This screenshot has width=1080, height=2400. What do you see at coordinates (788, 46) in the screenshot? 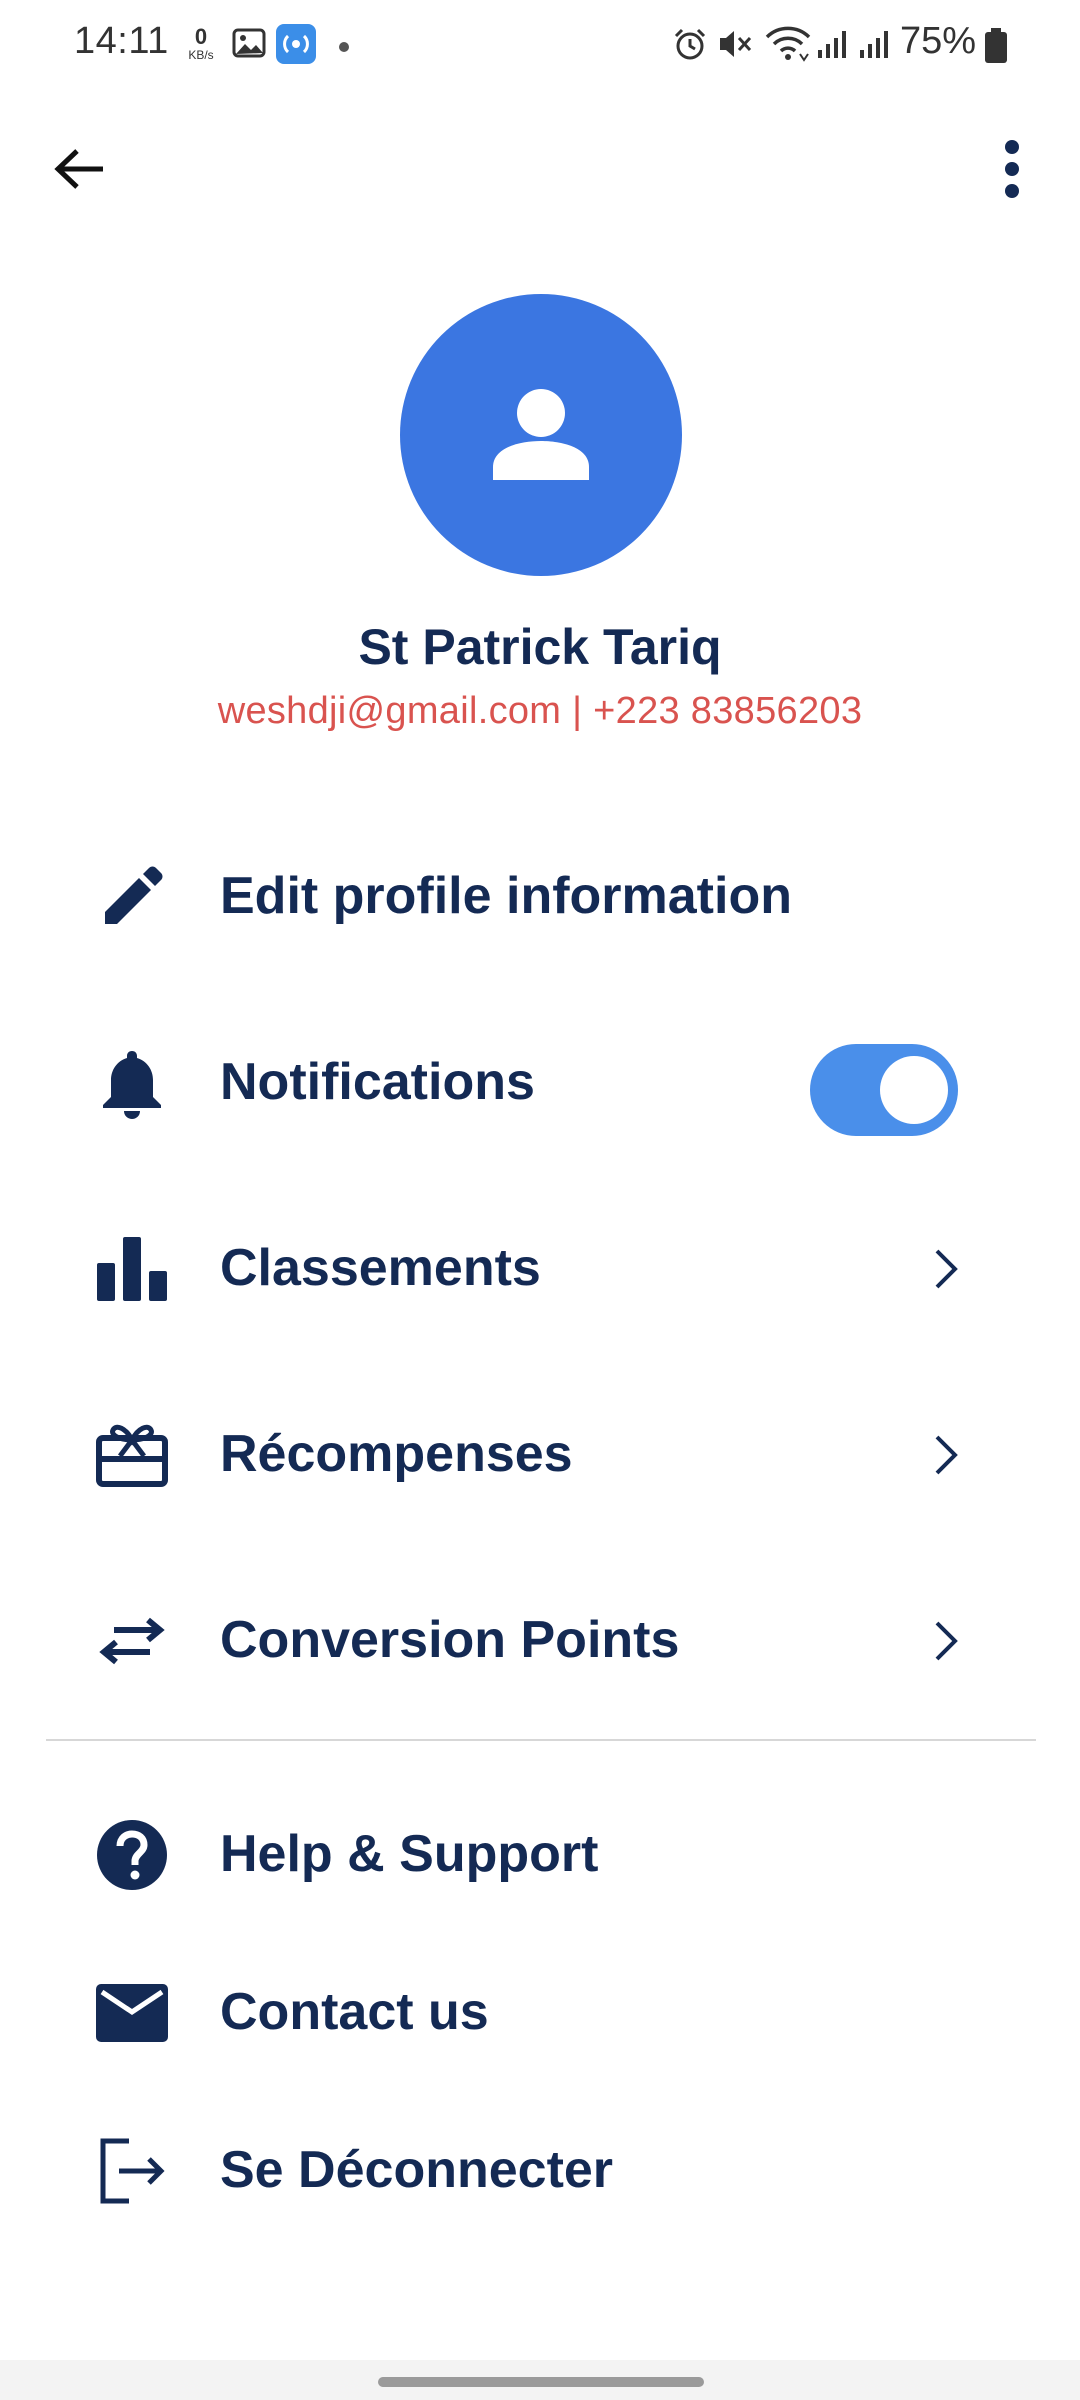
I see `wifi-icon` at bounding box center [788, 46].